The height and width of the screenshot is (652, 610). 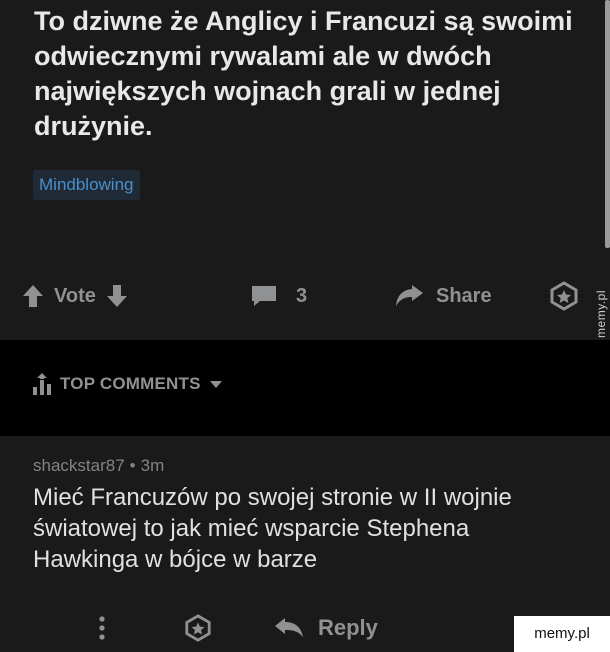 What do you see at coordinates (562, 634) in the screenshot?
I see `corner-watermark: memy.pl` at bounding box center [562, 634].